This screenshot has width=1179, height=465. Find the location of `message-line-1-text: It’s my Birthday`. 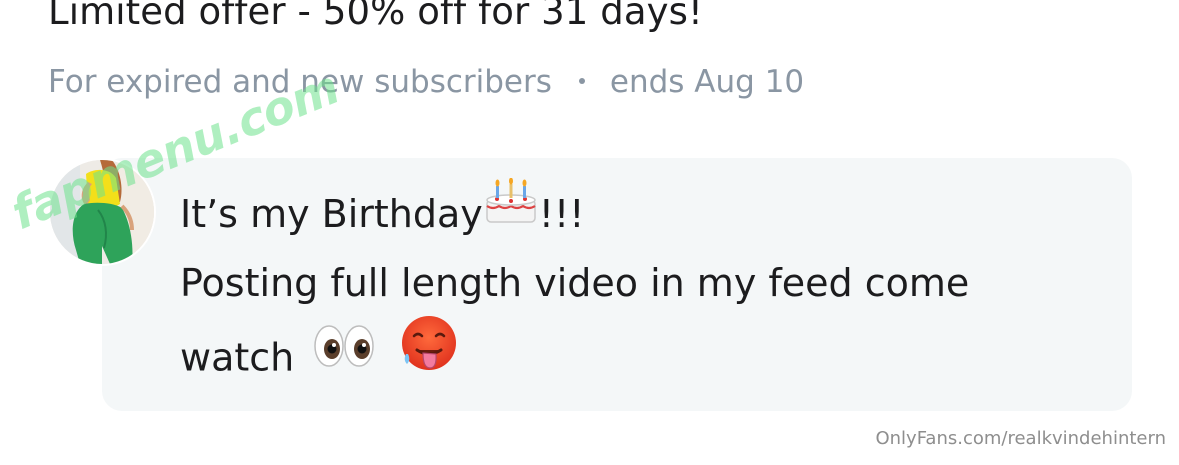

message-line-1-text: It’s my Birthday is located at coordinates (331, 214).